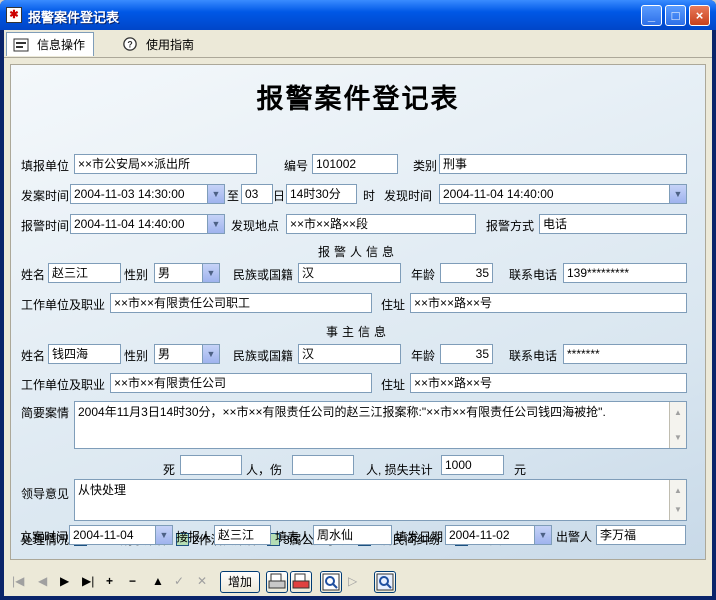  What do you see at coordinates (263, 356) in the screenshot?
I see `party-nation-label: 民族或国籍` at bounding box center [263, 356].